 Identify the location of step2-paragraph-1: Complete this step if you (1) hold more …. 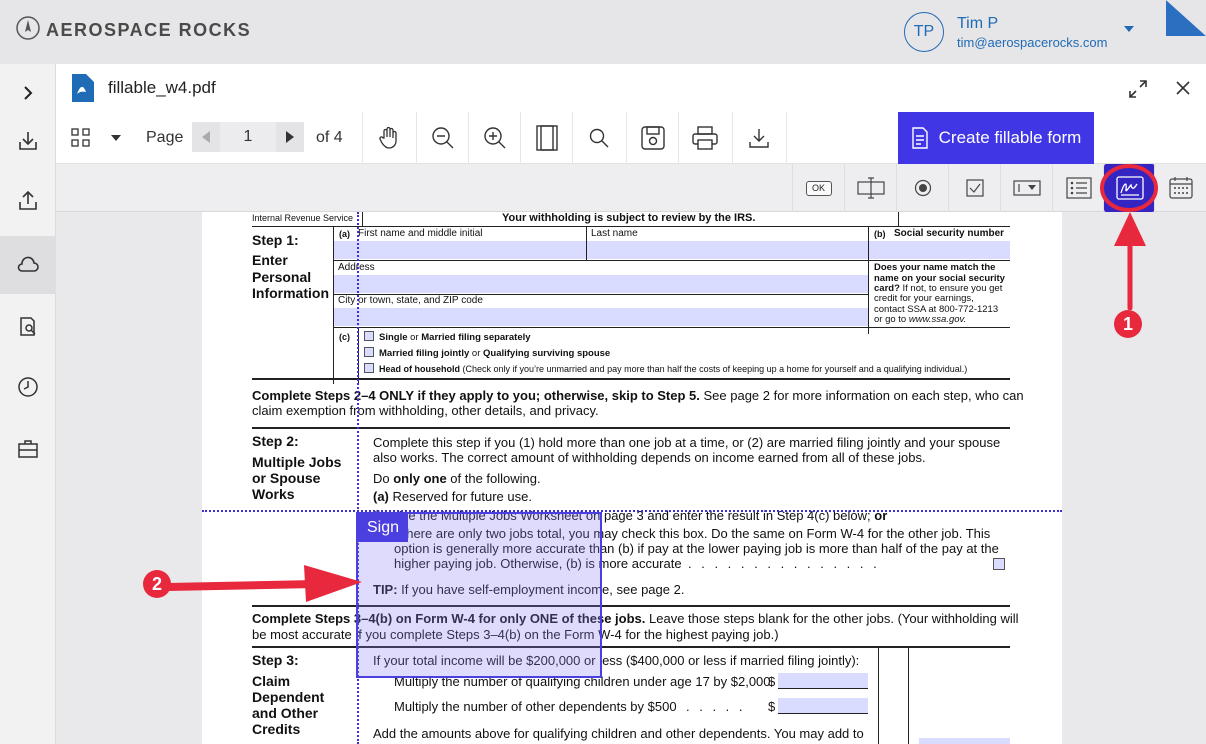
(687, 442).